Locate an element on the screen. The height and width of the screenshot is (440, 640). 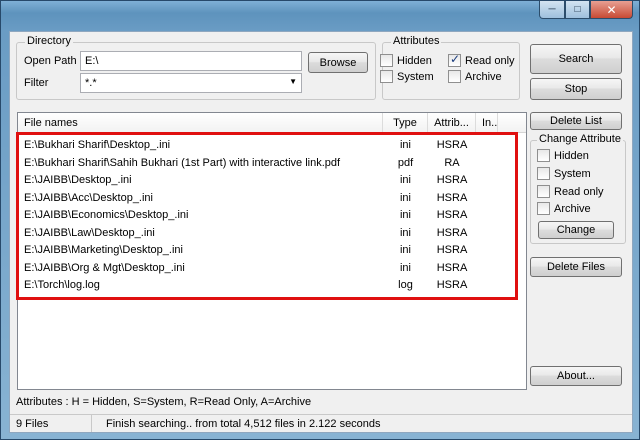
list-row: E:\JAIBB\Desktop_.ini ini HSRA is located at coordinates (272, 180).